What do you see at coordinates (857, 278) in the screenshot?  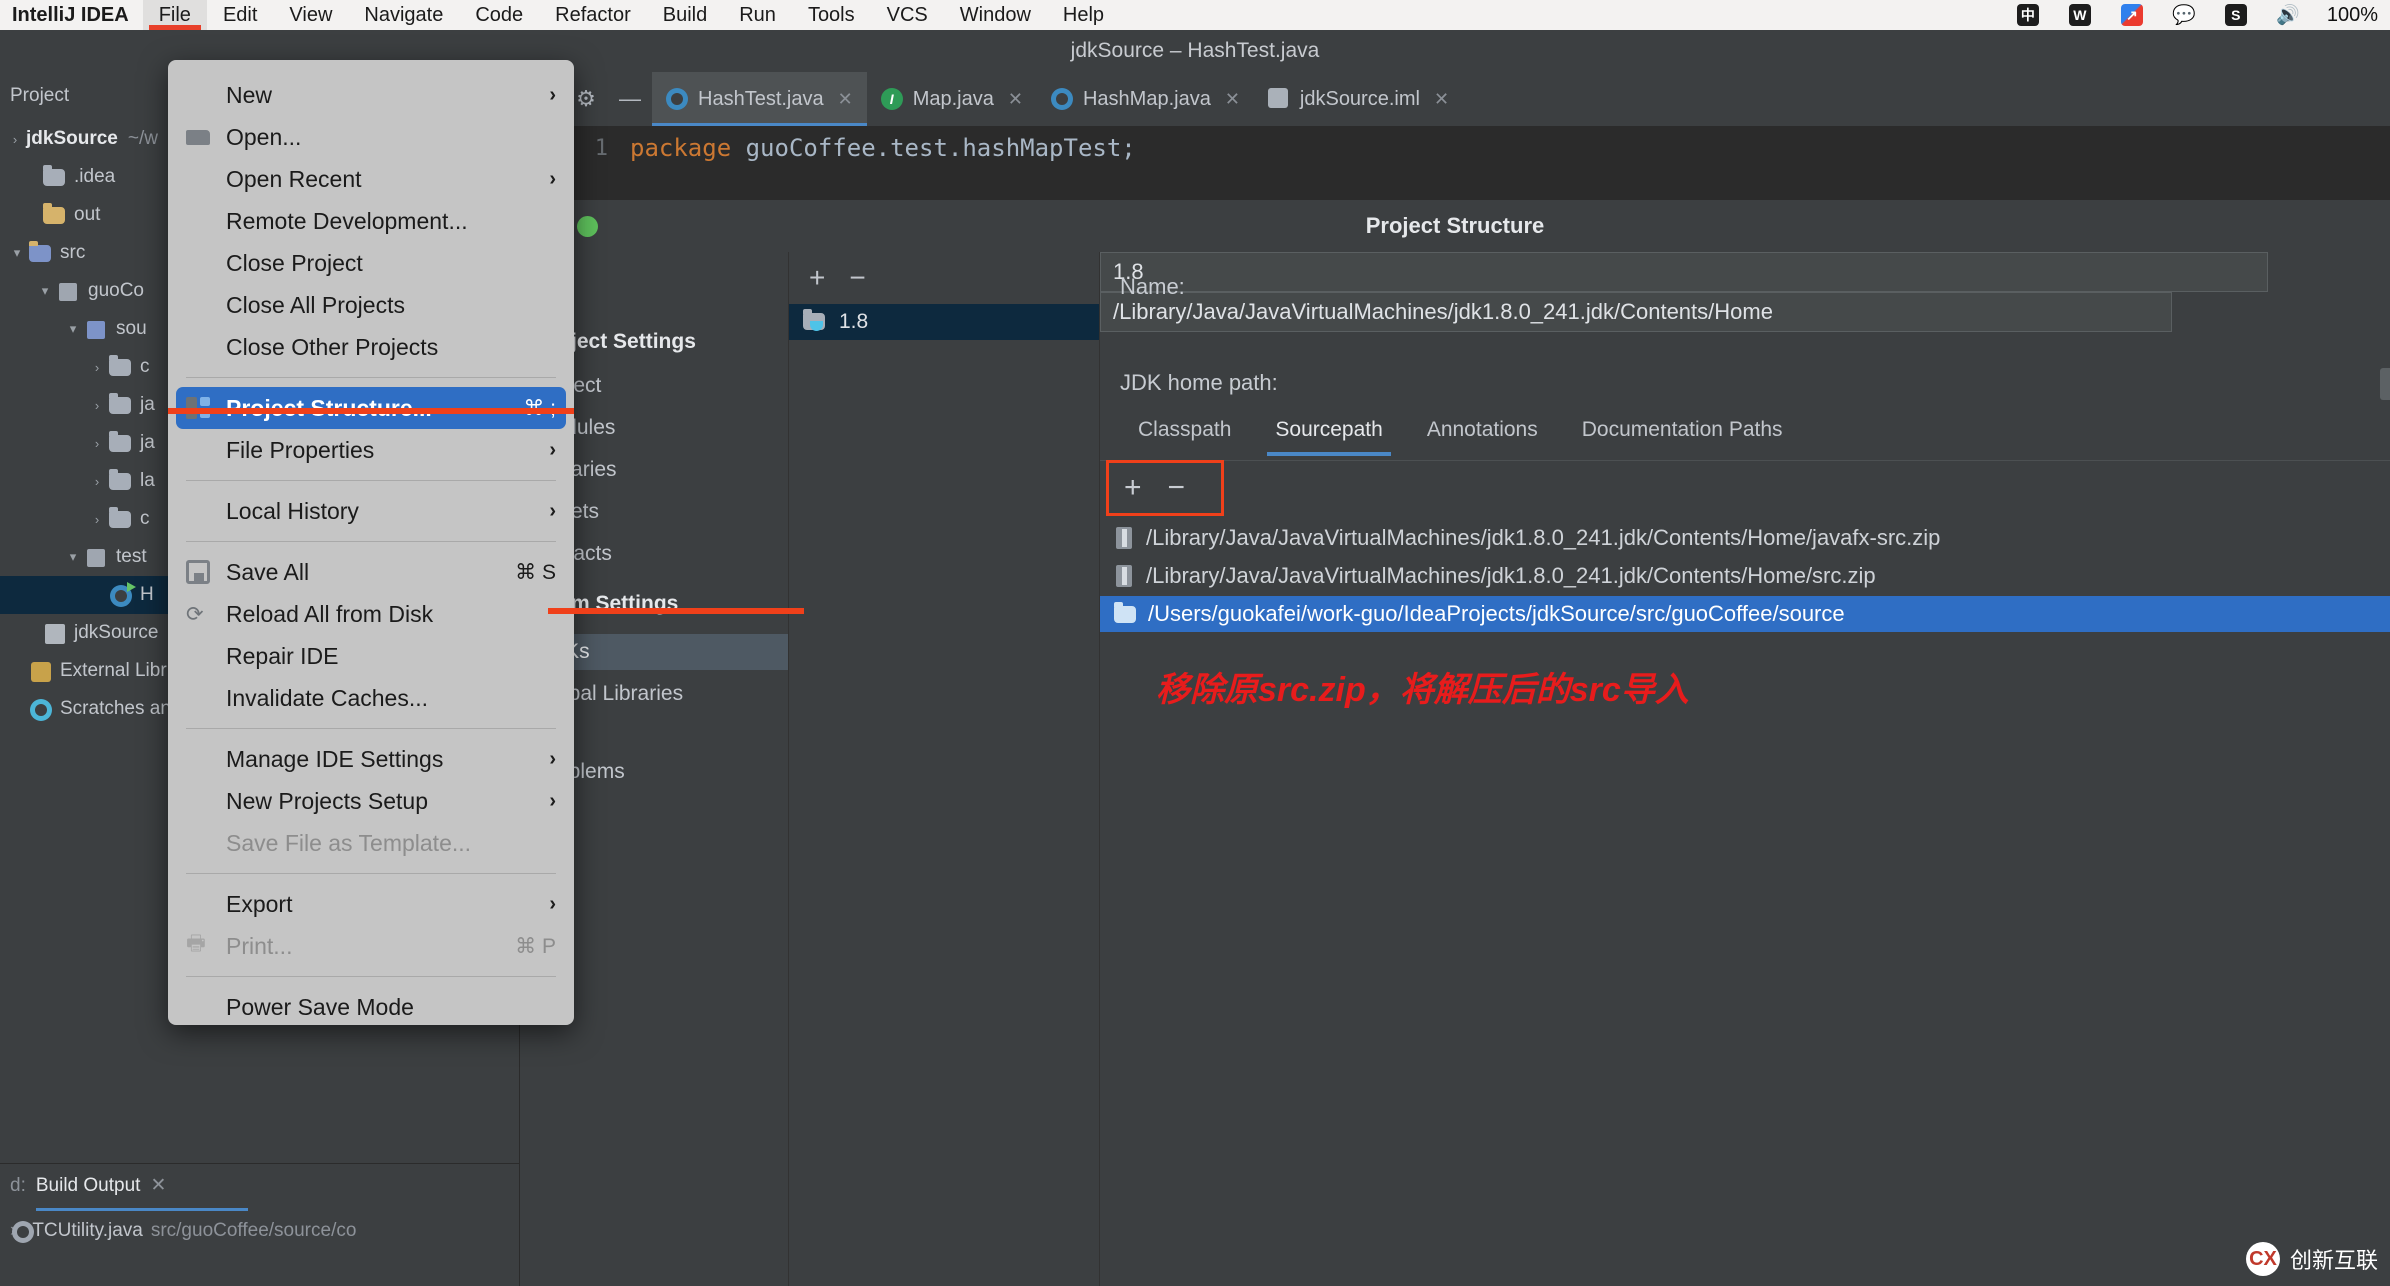 I see `remove-sdk-button: −` at bounding box center [857, 278].